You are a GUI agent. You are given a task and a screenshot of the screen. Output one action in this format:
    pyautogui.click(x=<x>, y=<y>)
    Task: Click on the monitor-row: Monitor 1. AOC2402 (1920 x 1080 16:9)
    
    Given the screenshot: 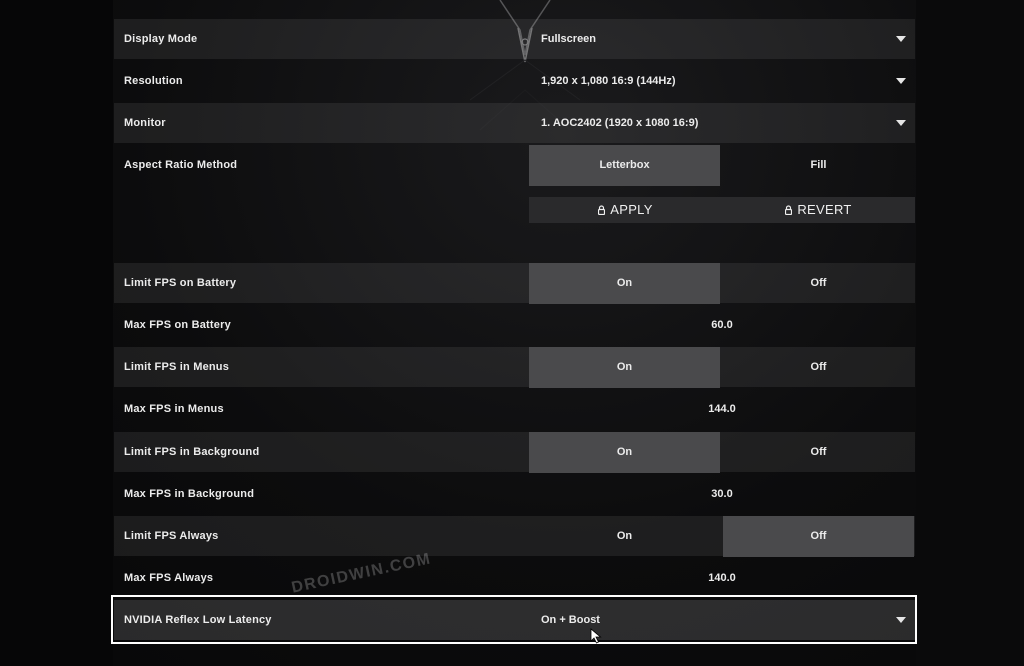 What is the action you would take?
    pyautogui.click(x=514, y=123)
    